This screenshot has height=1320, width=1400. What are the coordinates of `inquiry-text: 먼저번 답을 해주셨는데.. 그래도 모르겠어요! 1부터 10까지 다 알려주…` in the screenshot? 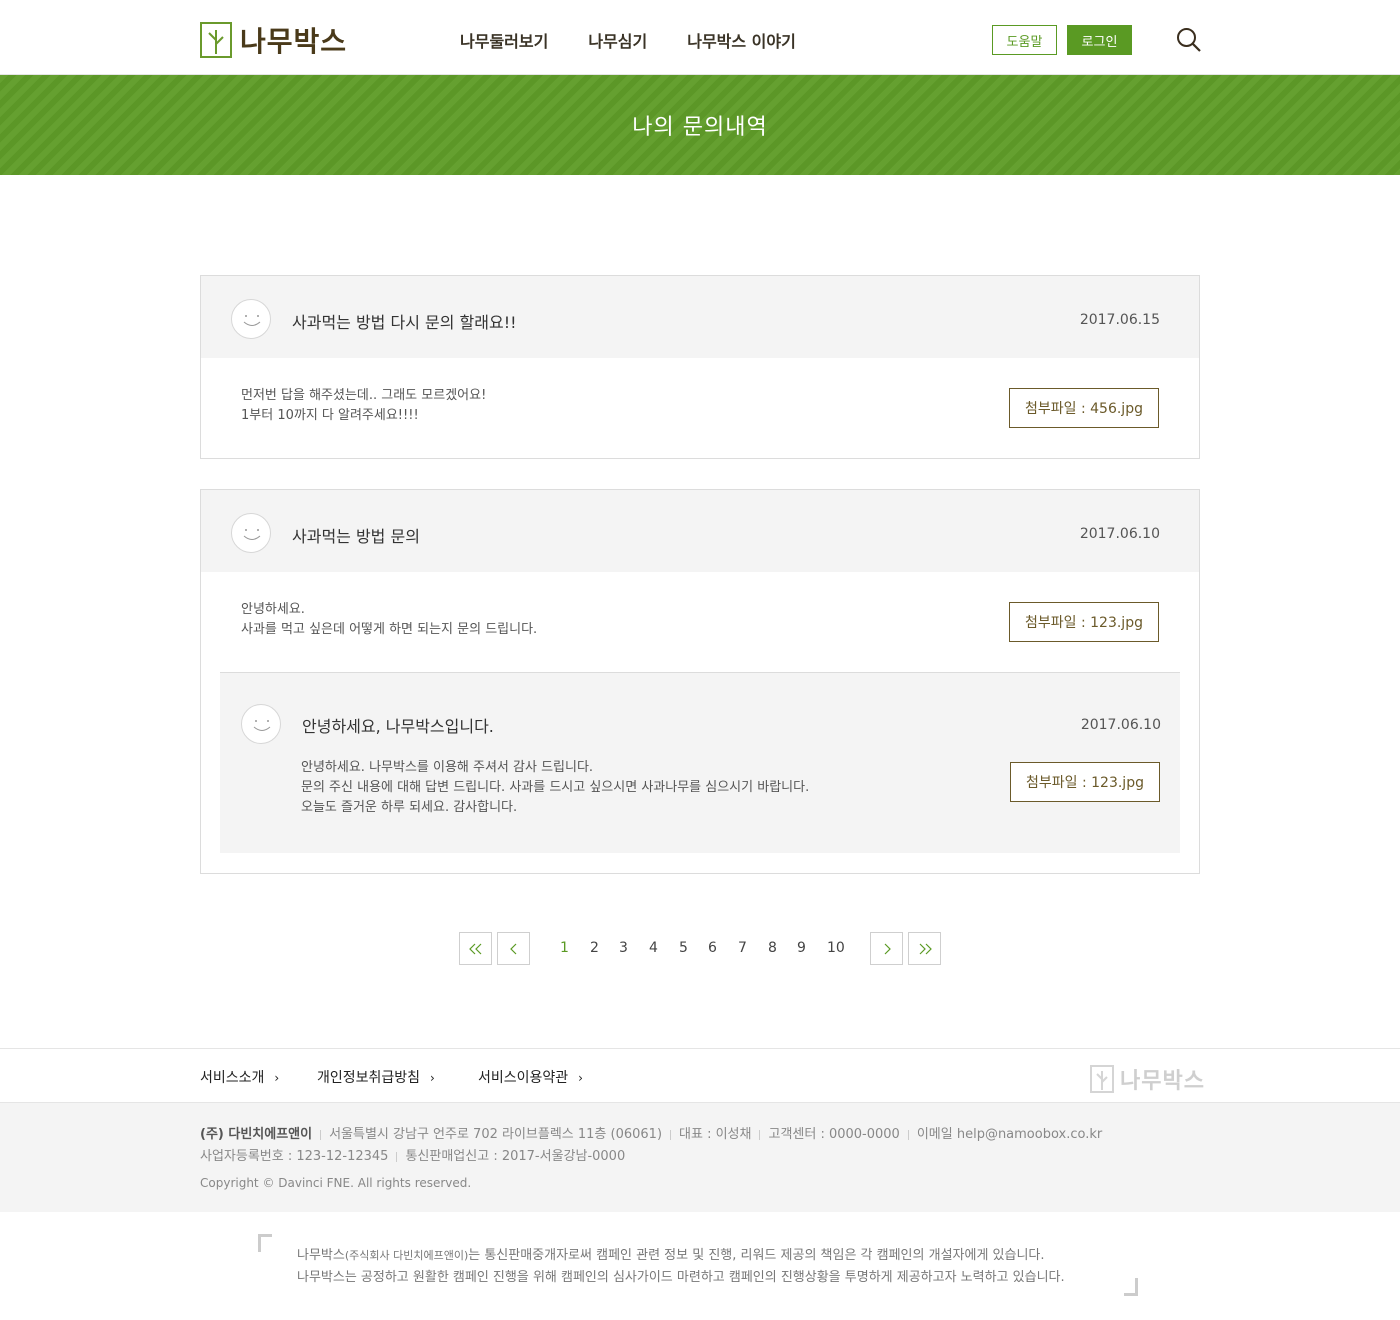 It's located at (364, 405).